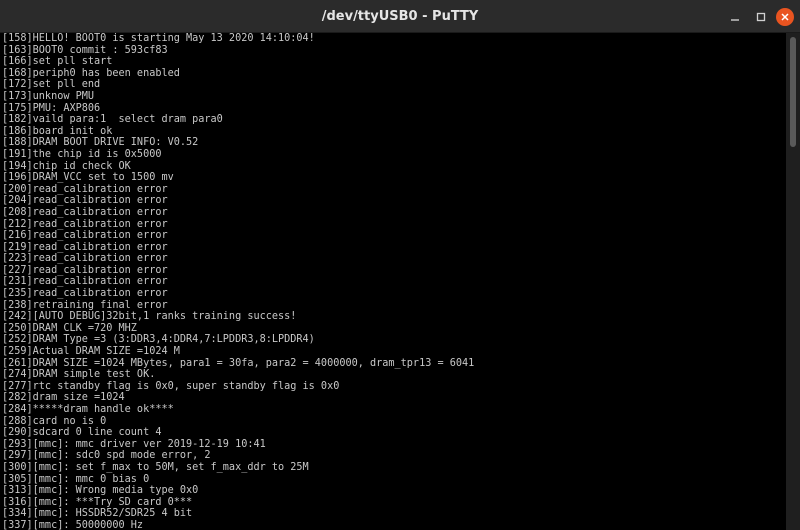  What do you see at coordinates (88, 178) in the screenshot?
I see `terminal-line: [196]DRAM_VCC set to 1500 mv` at bounding box center [88, 178].